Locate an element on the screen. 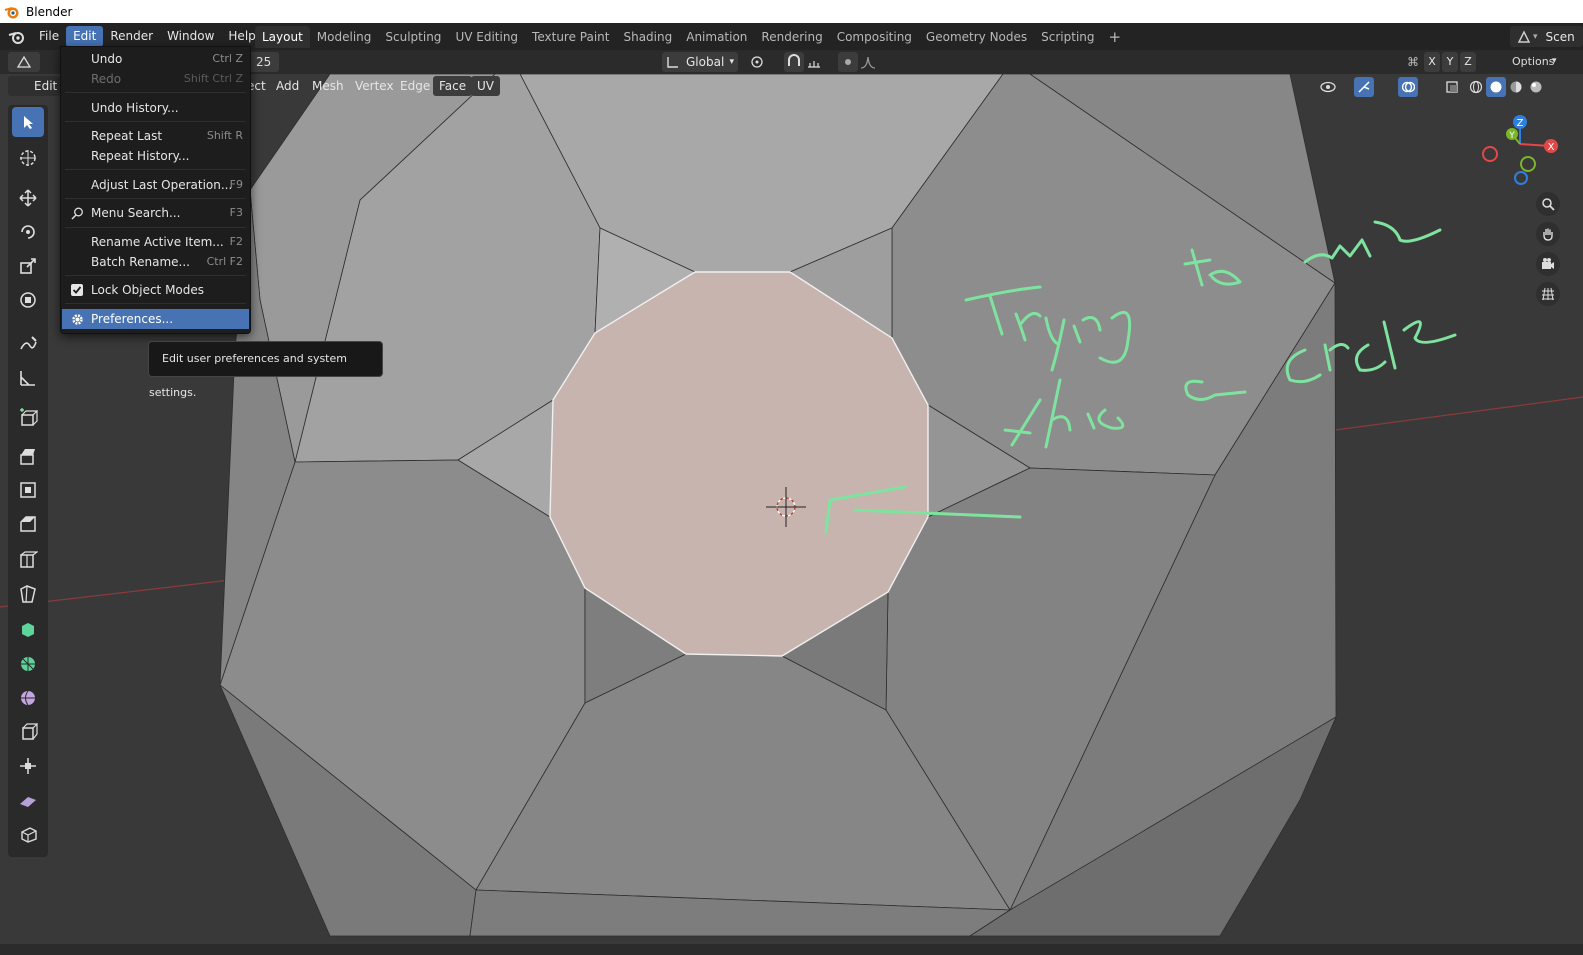 The width and height of the screenshot is (1583, 955). window-title: Blender is located at coordinates (49, 11).